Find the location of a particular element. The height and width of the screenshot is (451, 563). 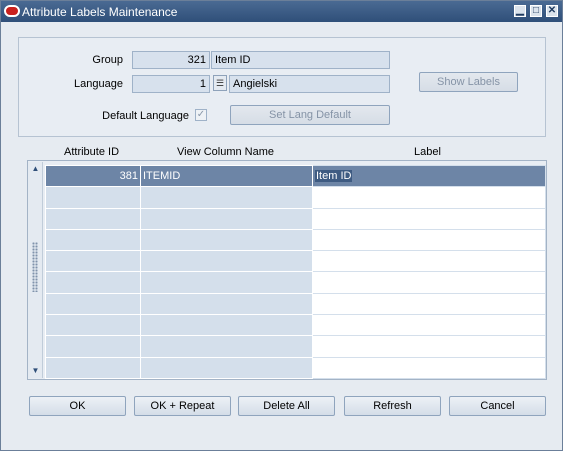

list-of-values-icon: ☰ is located at coordinates (220, 83).